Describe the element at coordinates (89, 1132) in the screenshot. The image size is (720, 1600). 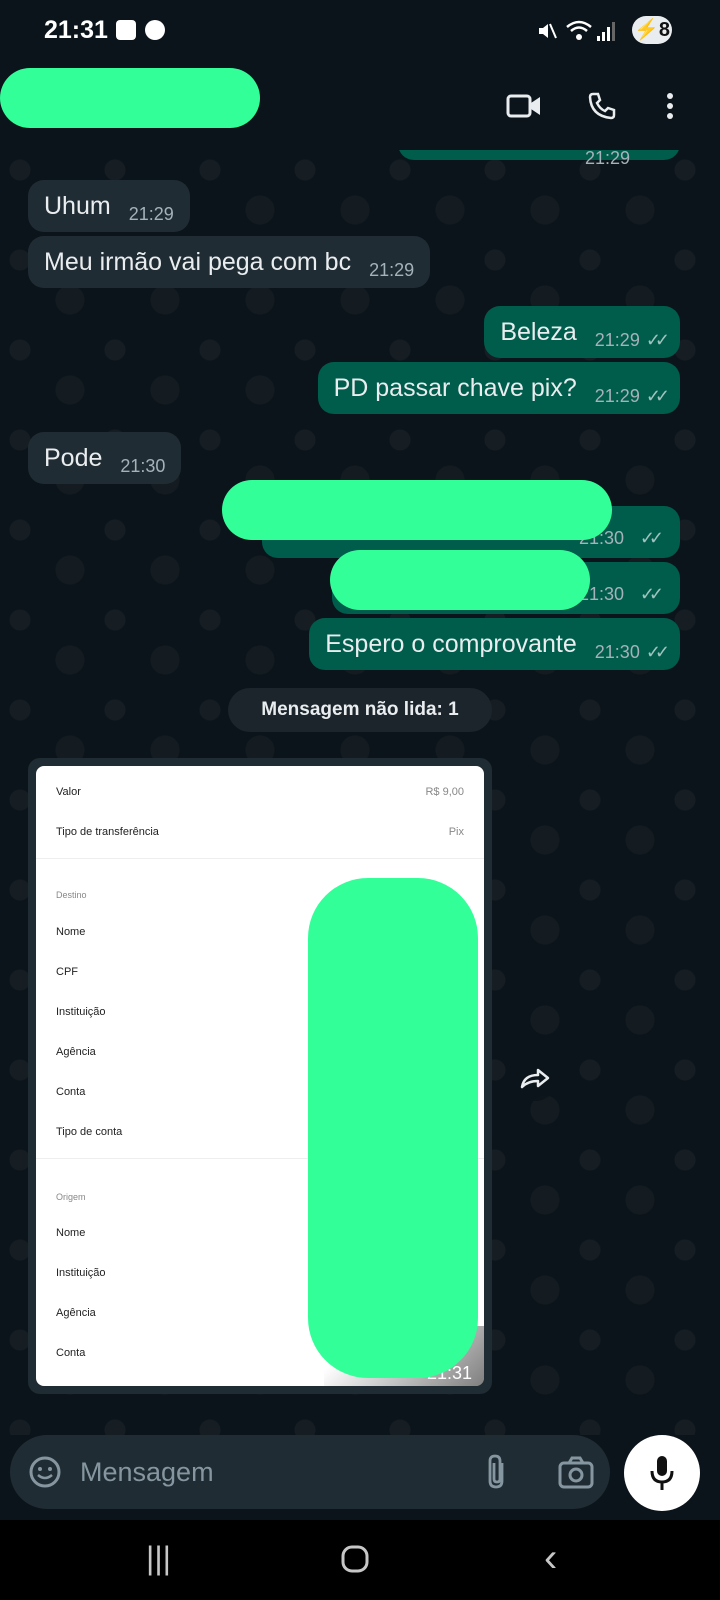
I see `receipt-field: Tipo de conta` at that location.